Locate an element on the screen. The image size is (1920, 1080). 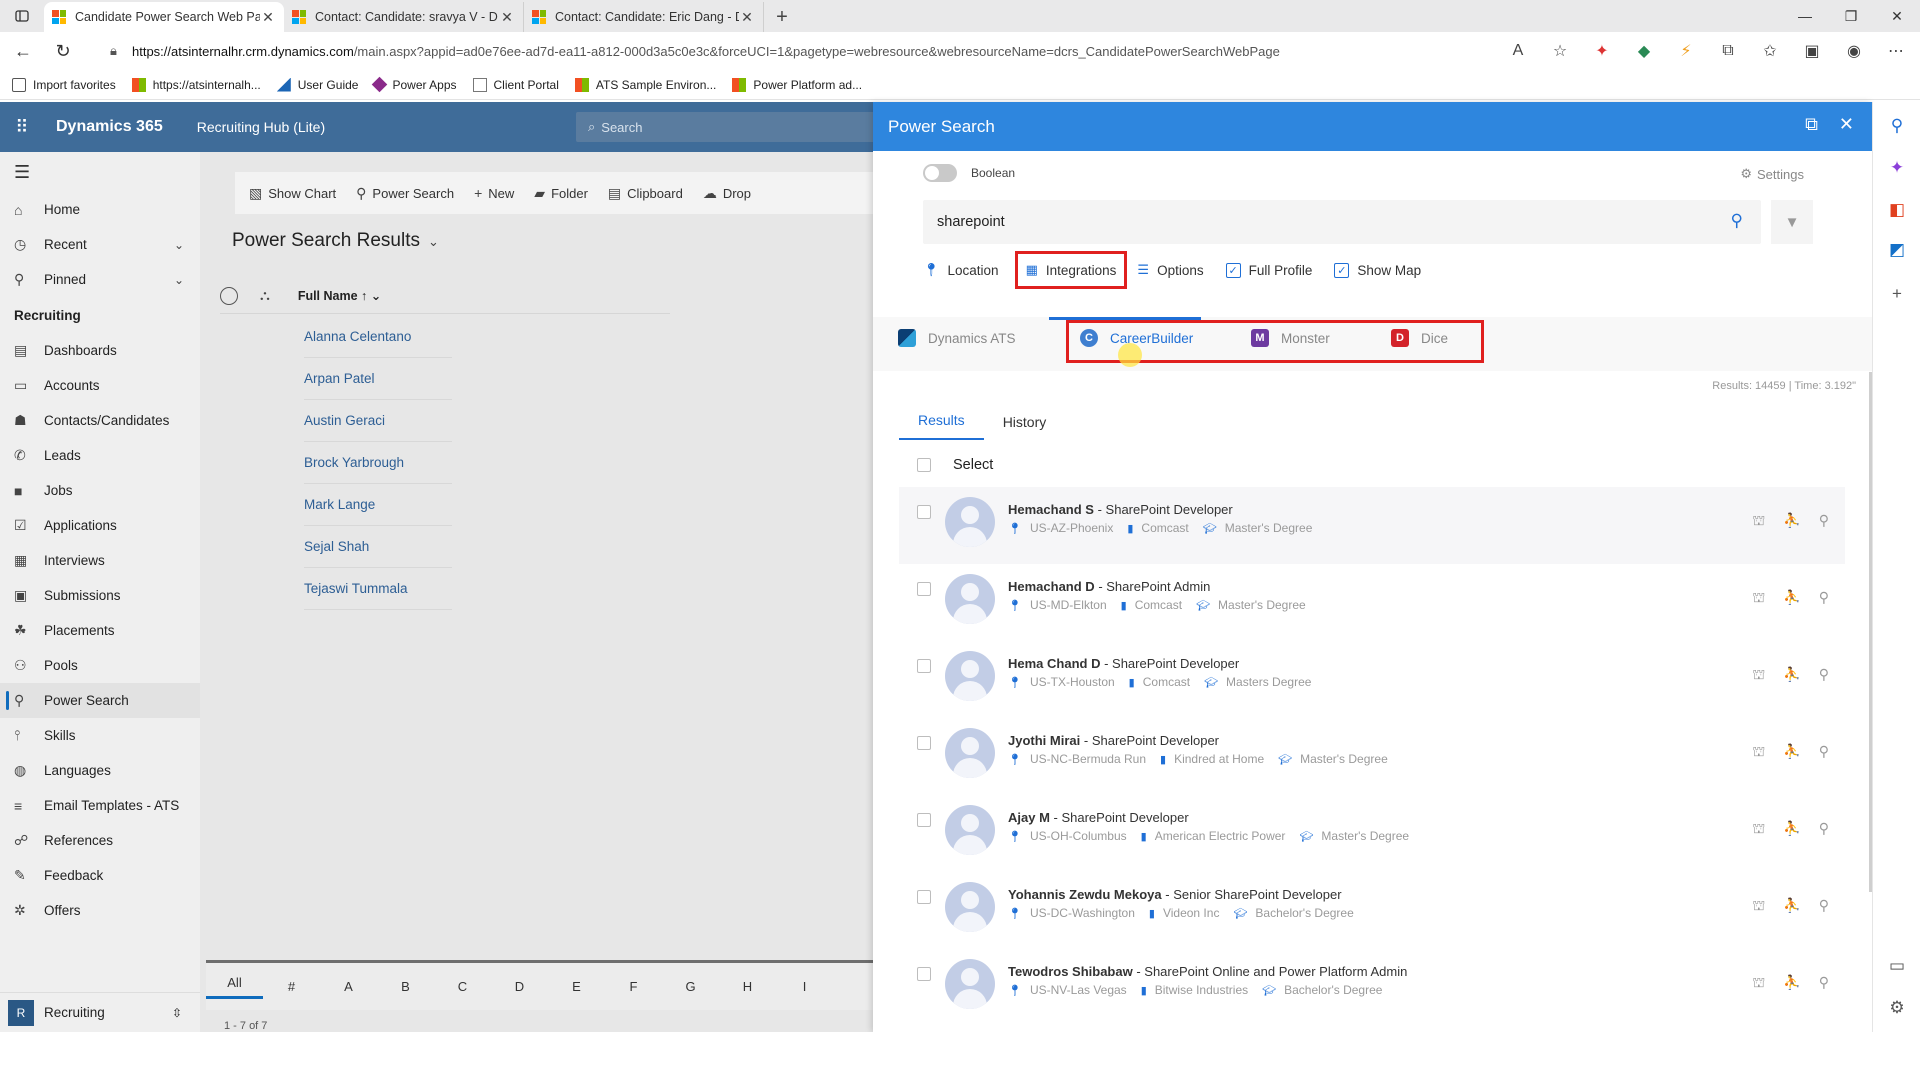
grid-row-link: Tejaswi Tummala is located at coordinates (378, 589).